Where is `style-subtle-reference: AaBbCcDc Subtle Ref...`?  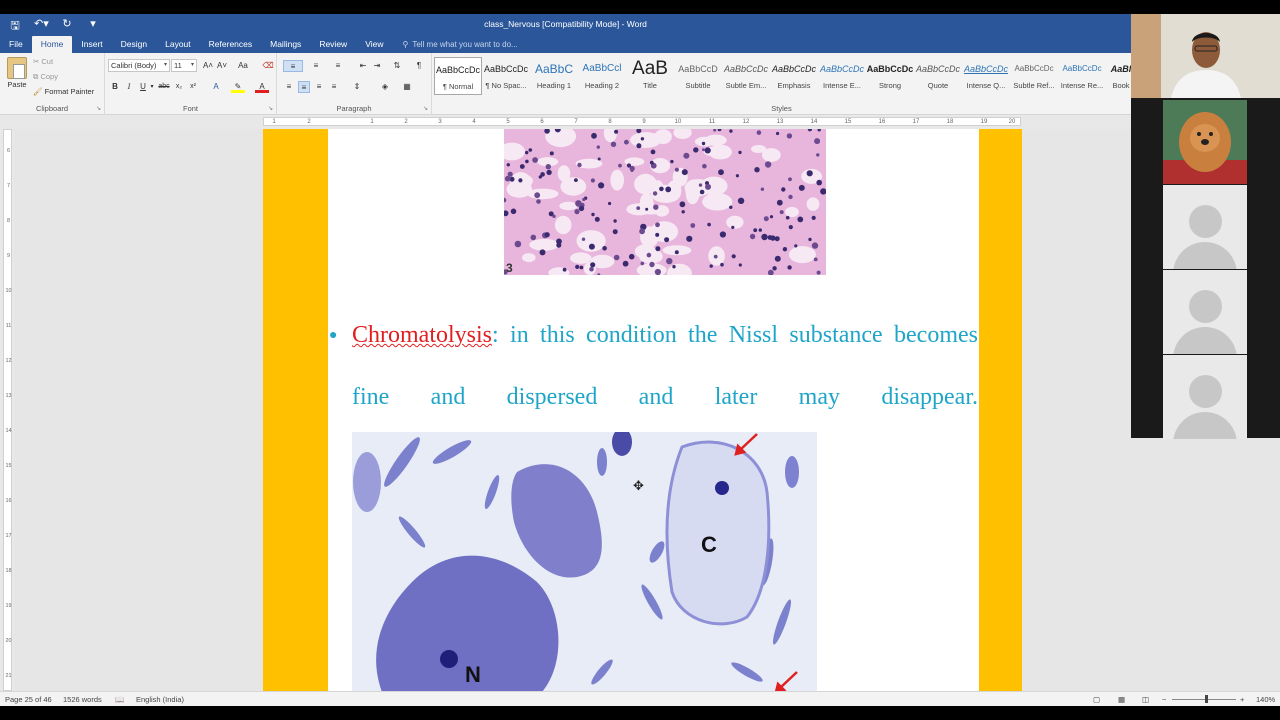
style-subtle-reference: AaBbCcDc Subtle Ref... is located at coordinates (1034, 76).